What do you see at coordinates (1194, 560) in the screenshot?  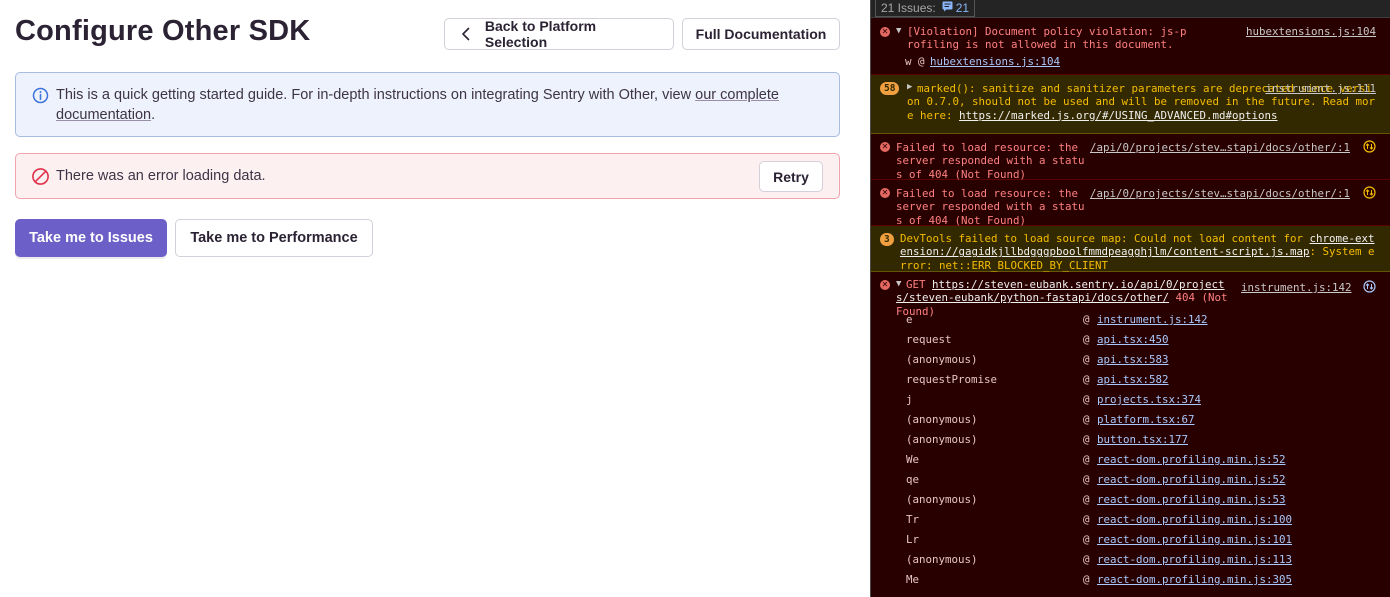 I see `stack-frame-link: react-dom.profiling.min.js:113` at bounding box center [1194, 560].